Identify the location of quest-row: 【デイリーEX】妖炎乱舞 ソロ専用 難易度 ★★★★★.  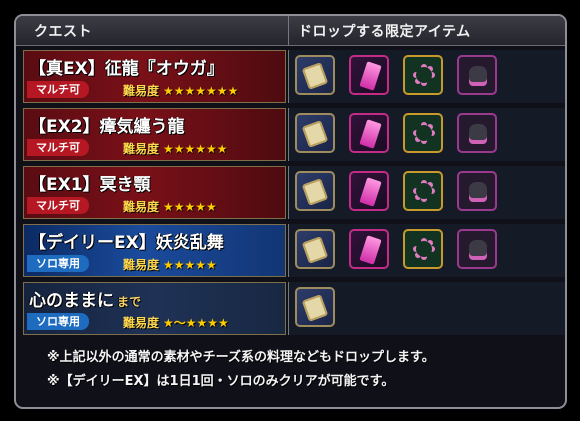
(290, 251).